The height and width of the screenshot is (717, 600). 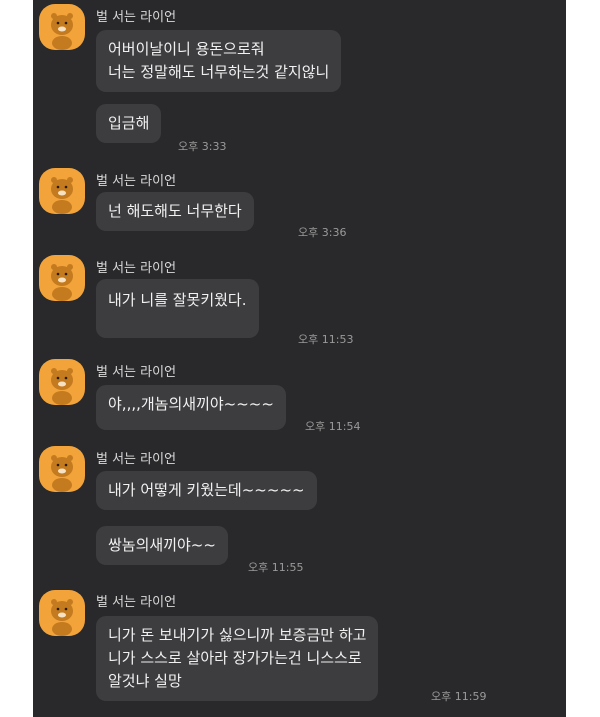 I want to click on message-line: 내가 어떻게 키웠는데~~~~~, so click(x=206, y=490).